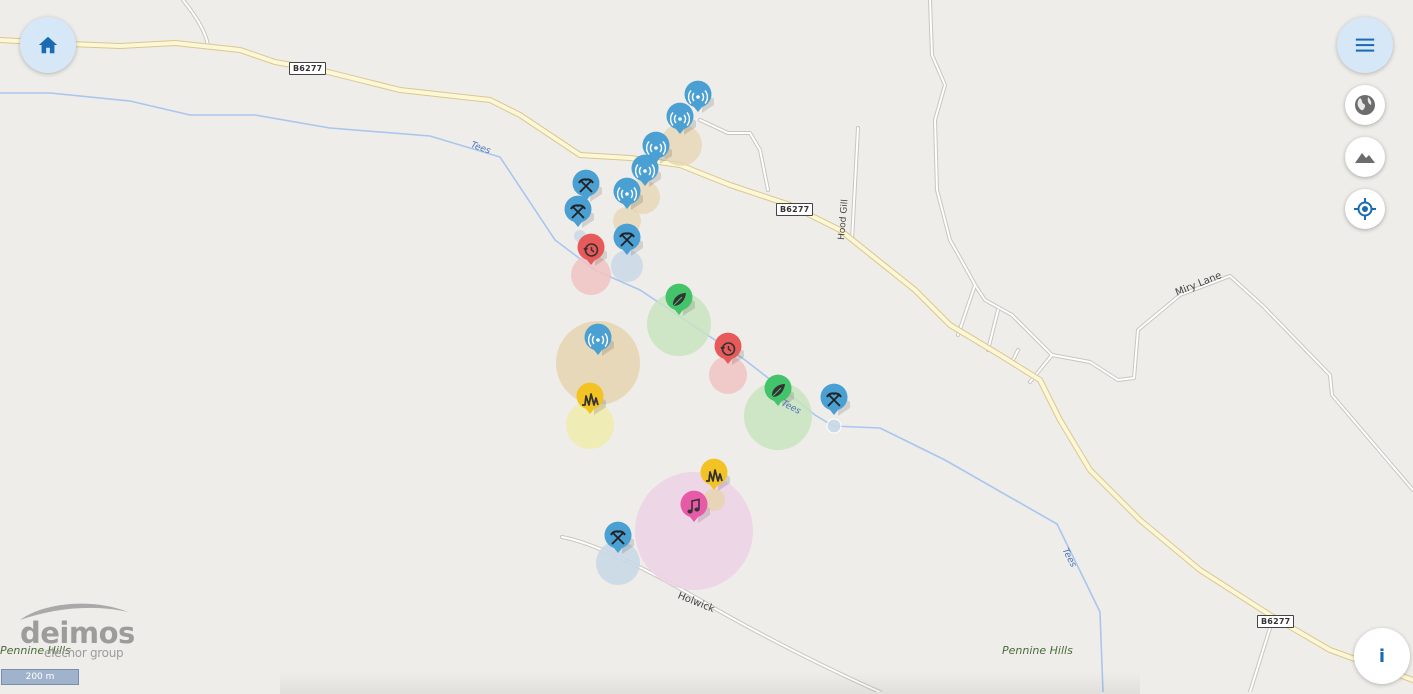  Describe the element at coordinates (694, 531) in the screenshot. I see `circle-music` at that location.